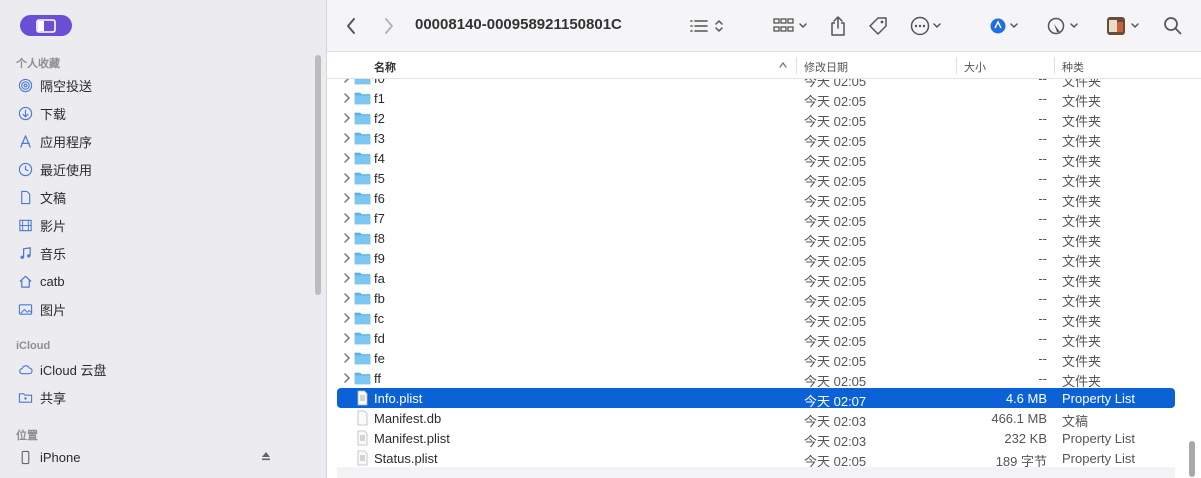 This screenshot has height=478, width=1201. I want to click on sidebar-item-fav-1: 下载, so click(163, 113).